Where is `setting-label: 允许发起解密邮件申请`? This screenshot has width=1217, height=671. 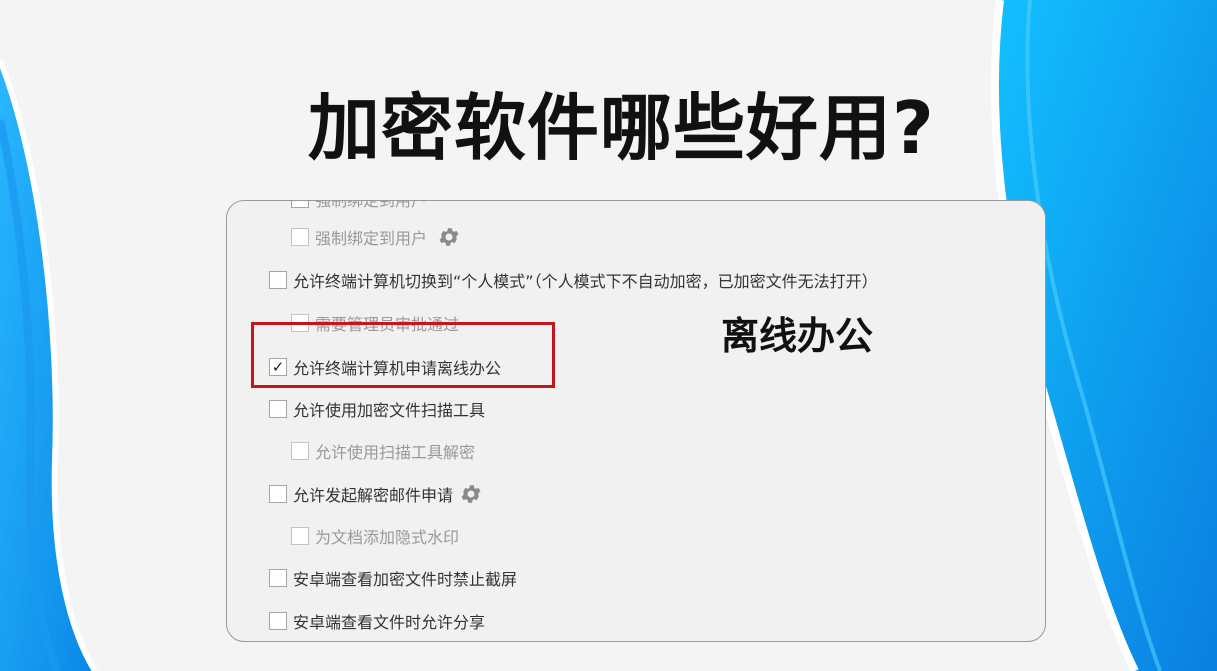
setting-label: 允许发起解密邮件申请 is located at coordinates (373, 495).